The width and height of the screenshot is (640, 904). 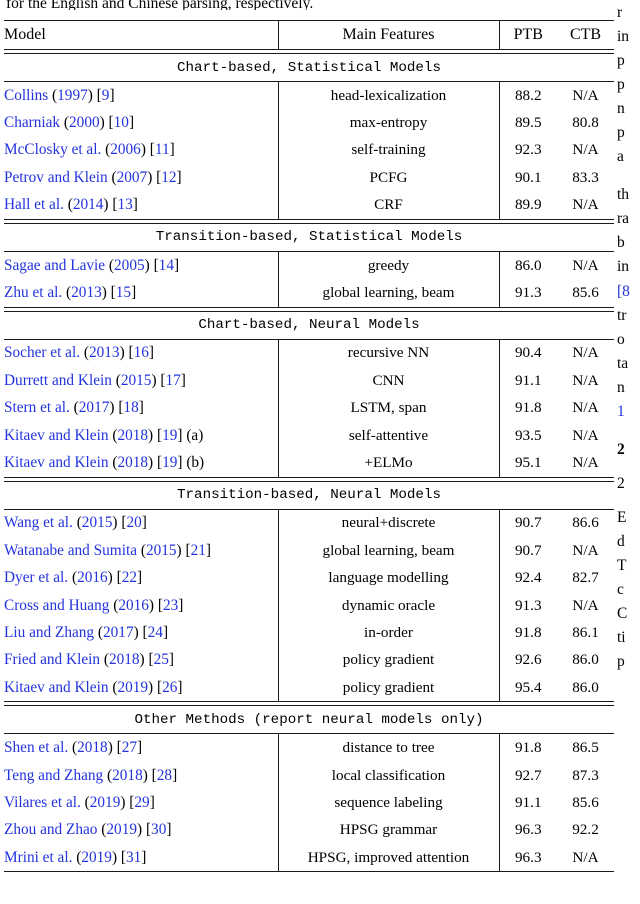 What do you see at coordinates (309, 123) in the screenshot?
I see `table-row: Charniak (2000) [10] max-entropy 89.5 80.8` at bounding box center [309, 123].